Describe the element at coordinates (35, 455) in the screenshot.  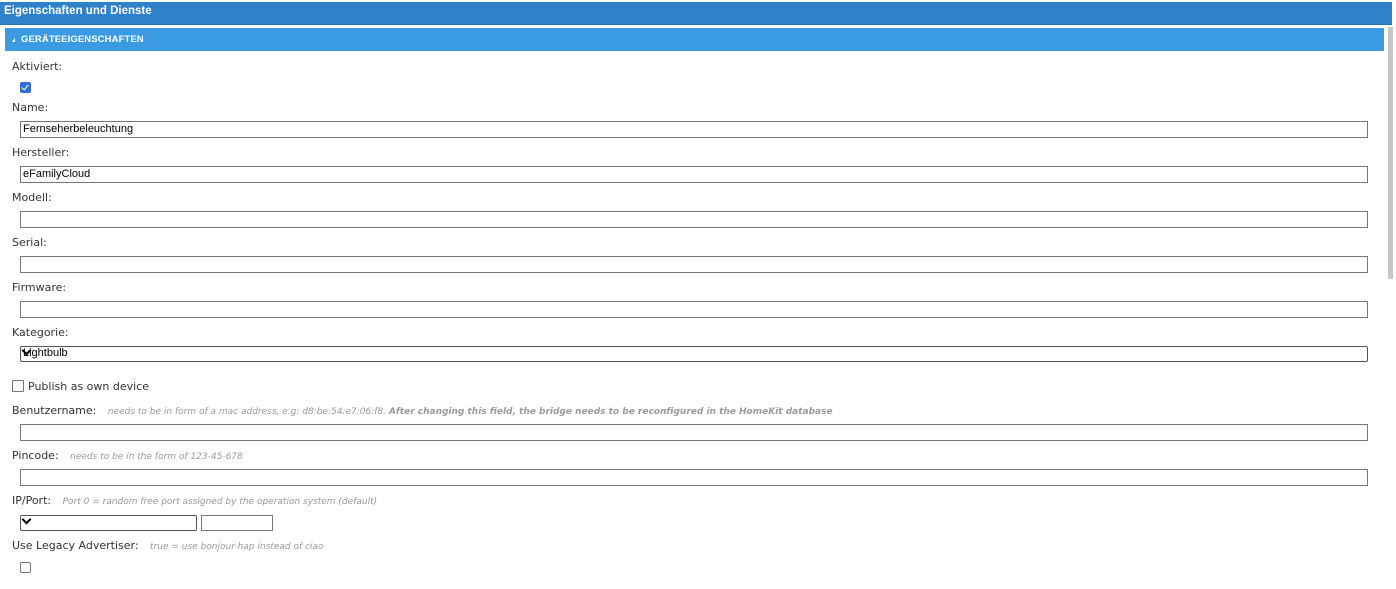
I see `pincode-label: Pincode:` at that location.